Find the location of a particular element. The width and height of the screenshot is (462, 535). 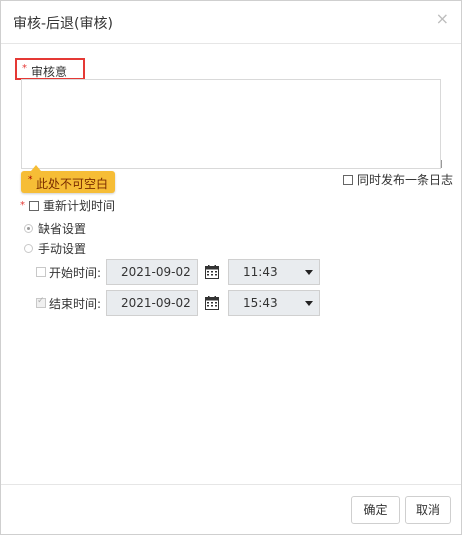

close-icon: × is located at coordinates (442, 19).